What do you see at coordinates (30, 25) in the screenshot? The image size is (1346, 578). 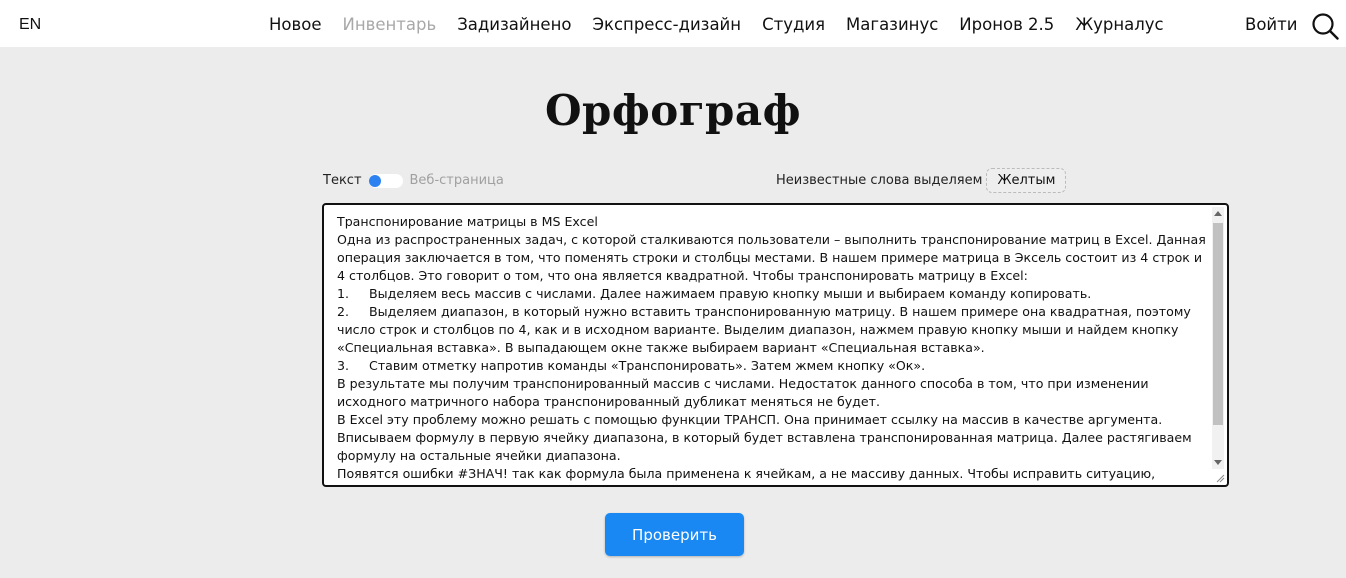 I see `language-switch: EN` at bounding box center [30, 25].